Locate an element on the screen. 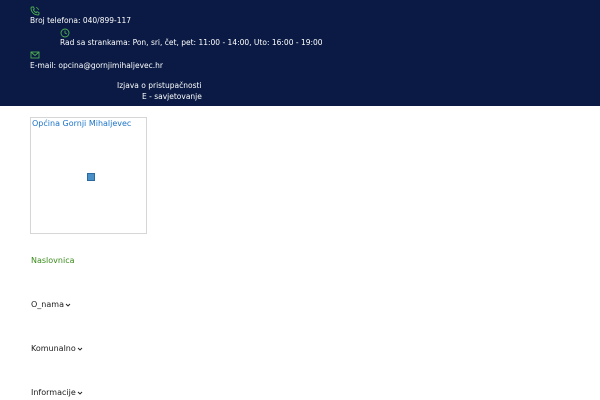 This screenshot has width=600, height=400. nav-item-label: Komunalno is located at coordinates (53, 348).